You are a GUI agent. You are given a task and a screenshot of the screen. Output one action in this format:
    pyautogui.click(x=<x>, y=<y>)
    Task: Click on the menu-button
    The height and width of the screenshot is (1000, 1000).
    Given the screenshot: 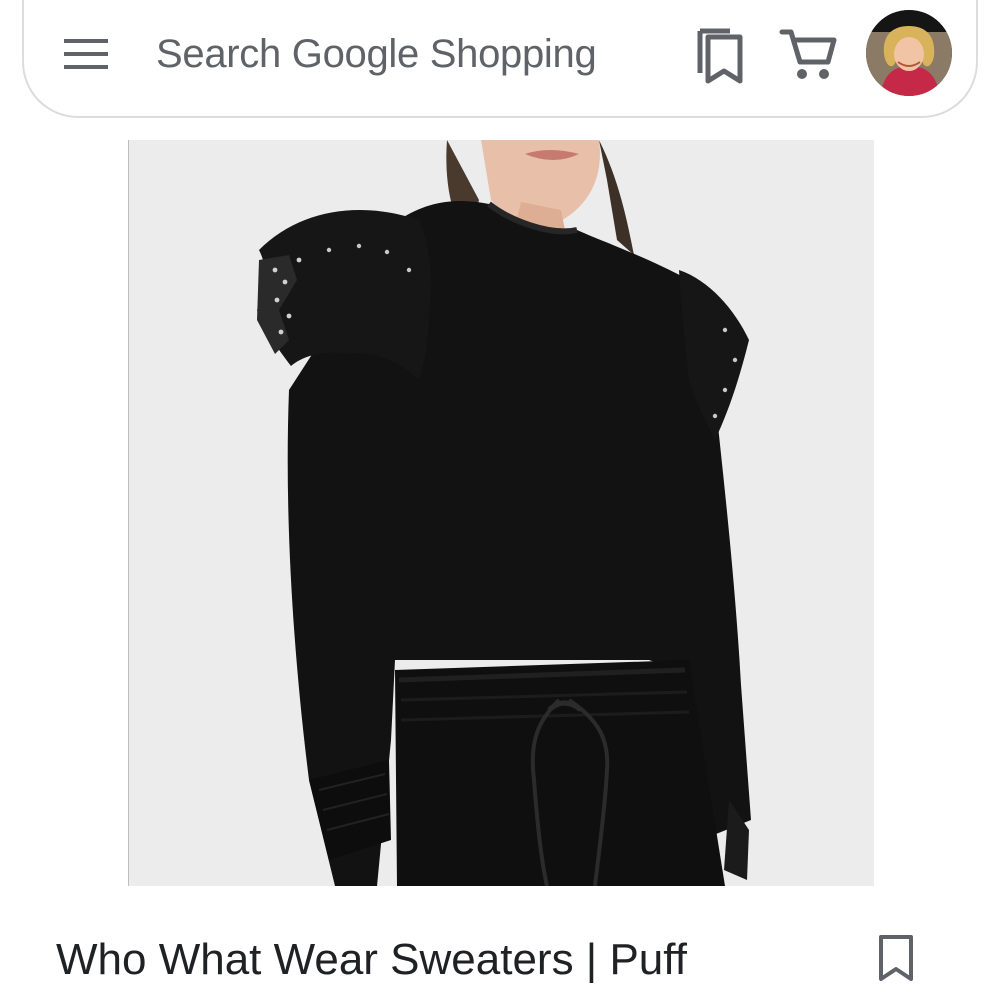 What is the action you would take?
    pyautogui.click(x=86, y=54)
    